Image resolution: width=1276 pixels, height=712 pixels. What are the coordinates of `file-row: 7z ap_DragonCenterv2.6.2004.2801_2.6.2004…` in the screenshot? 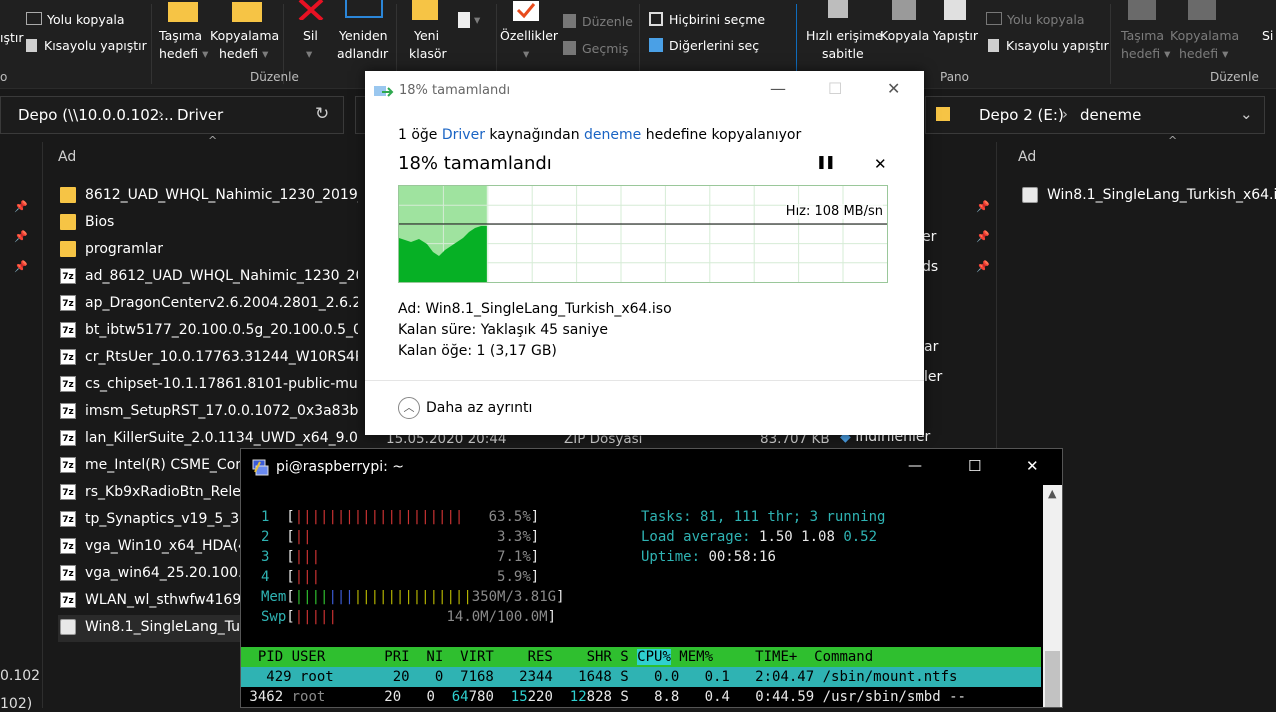 It's located at (208, 304).